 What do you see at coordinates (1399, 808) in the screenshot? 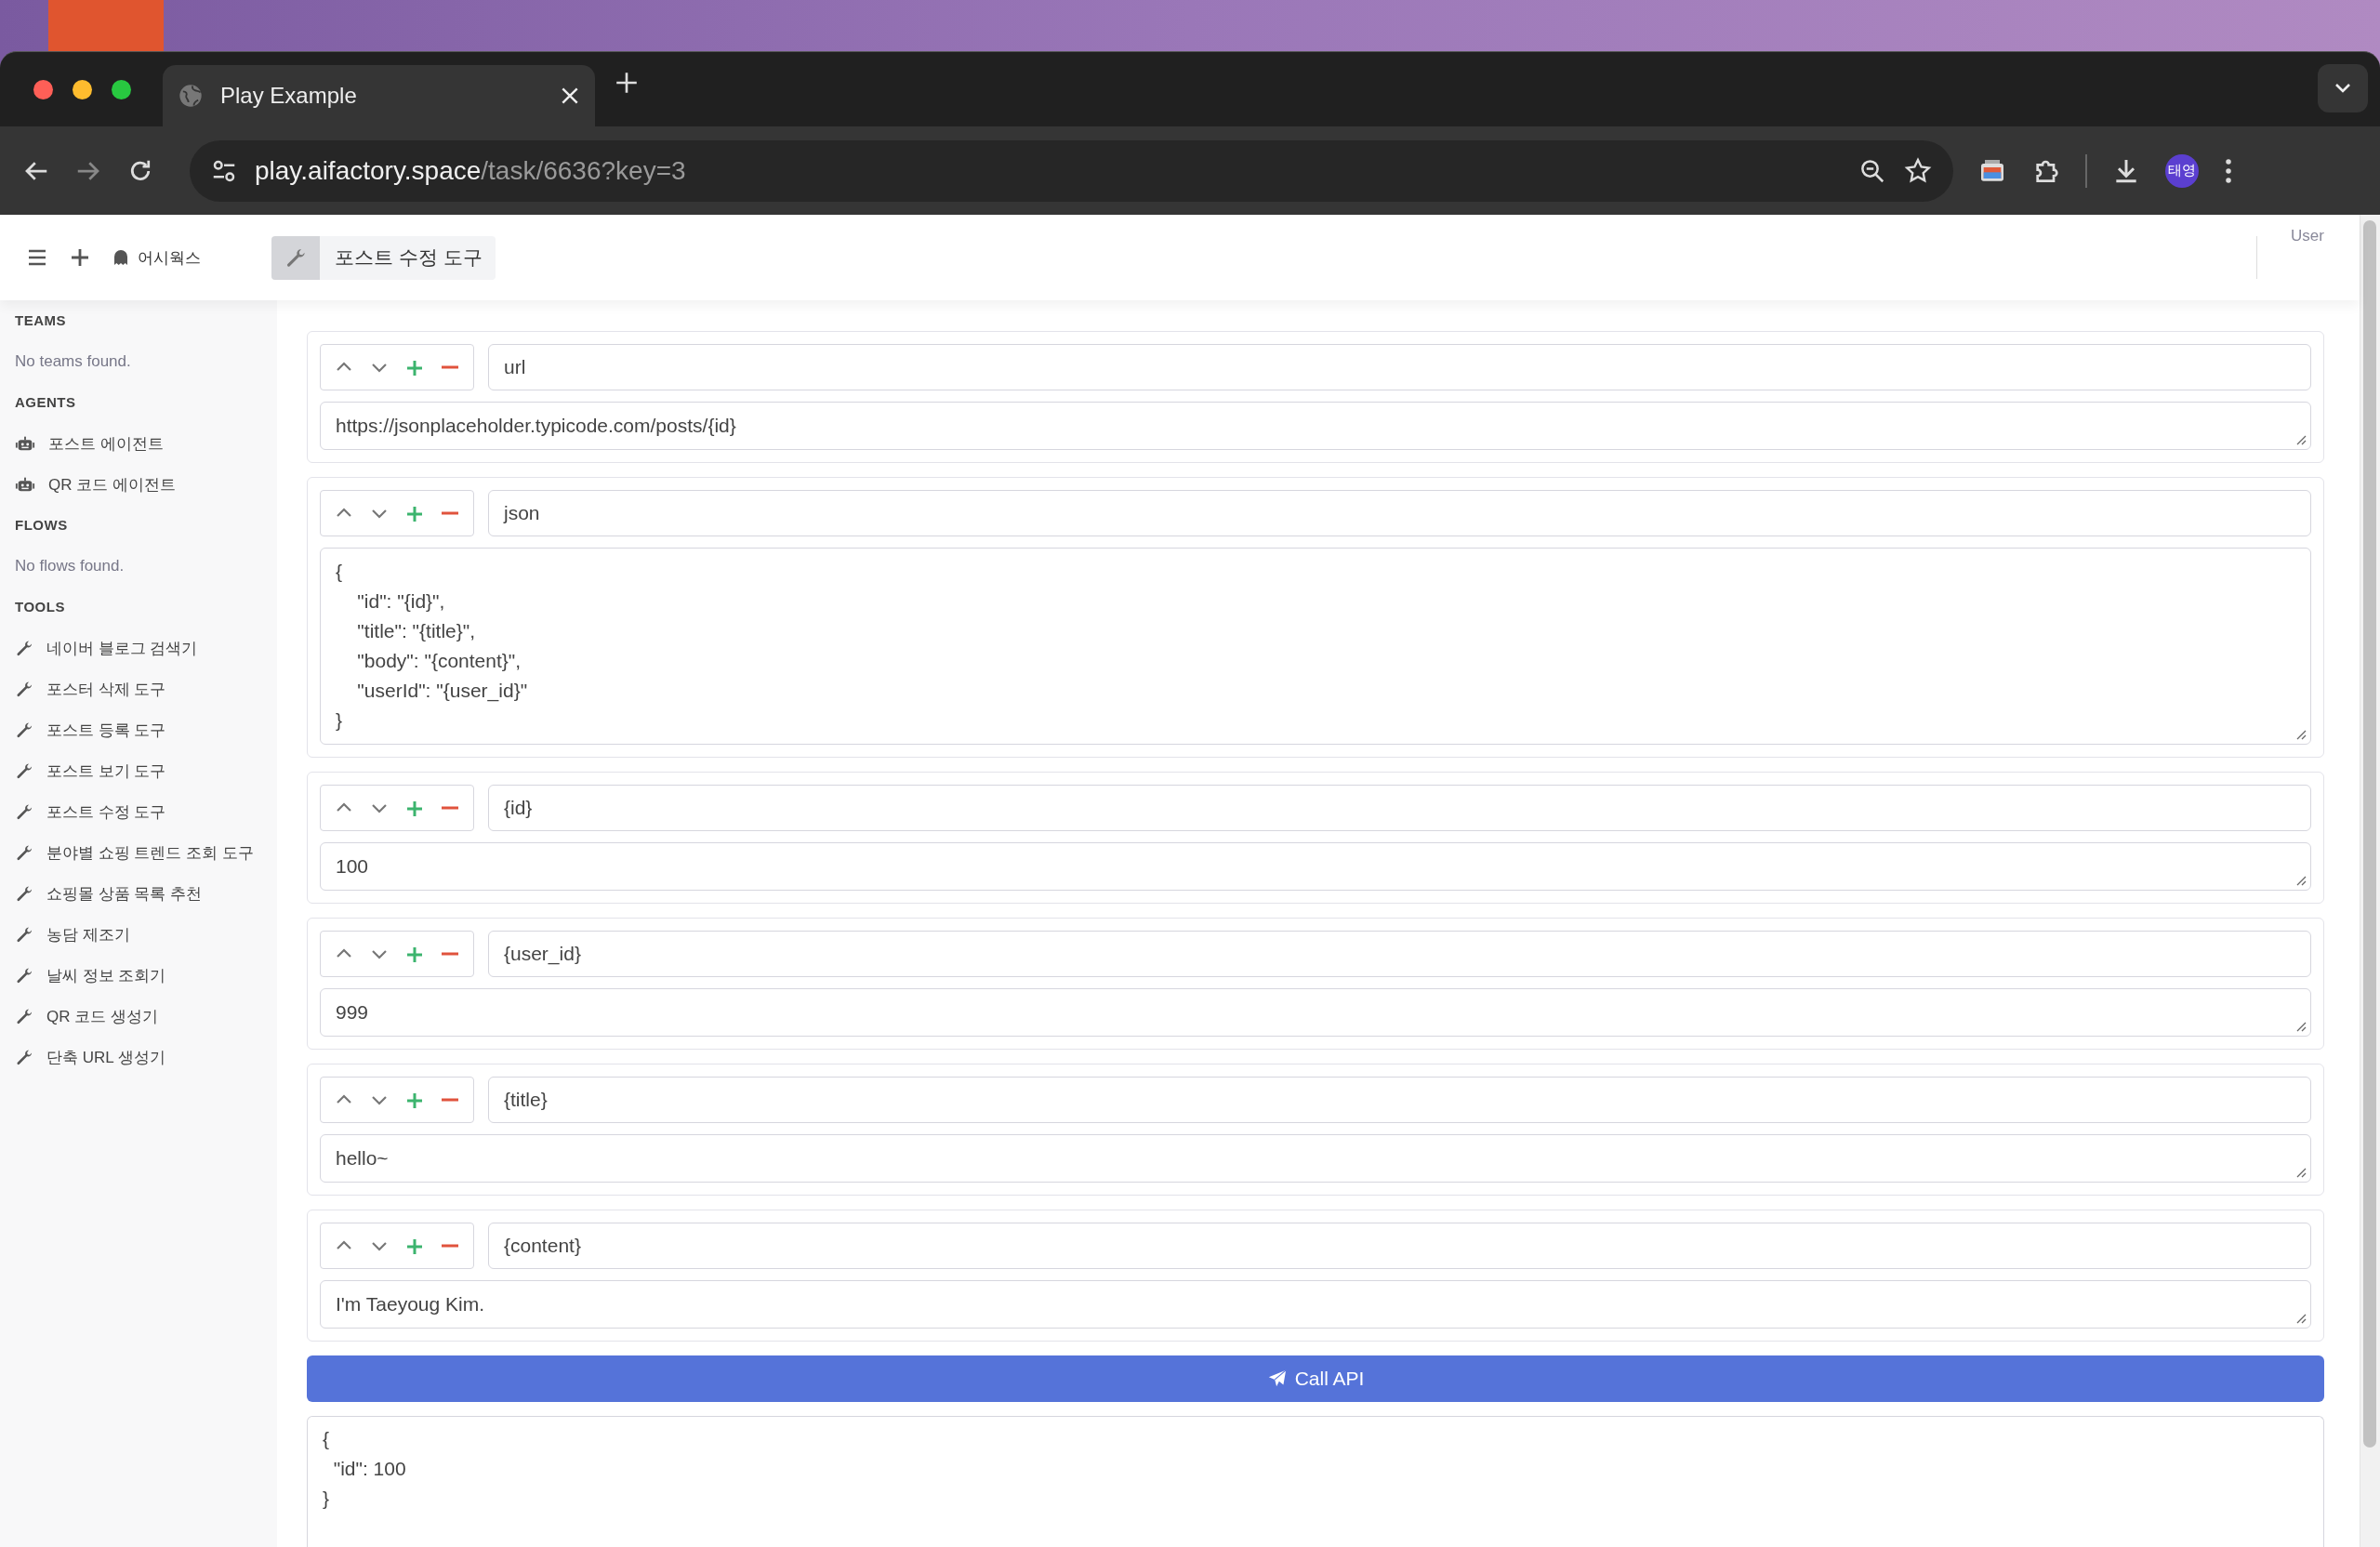
I see `key-field: {id}` at bounding box center [1399, 808].